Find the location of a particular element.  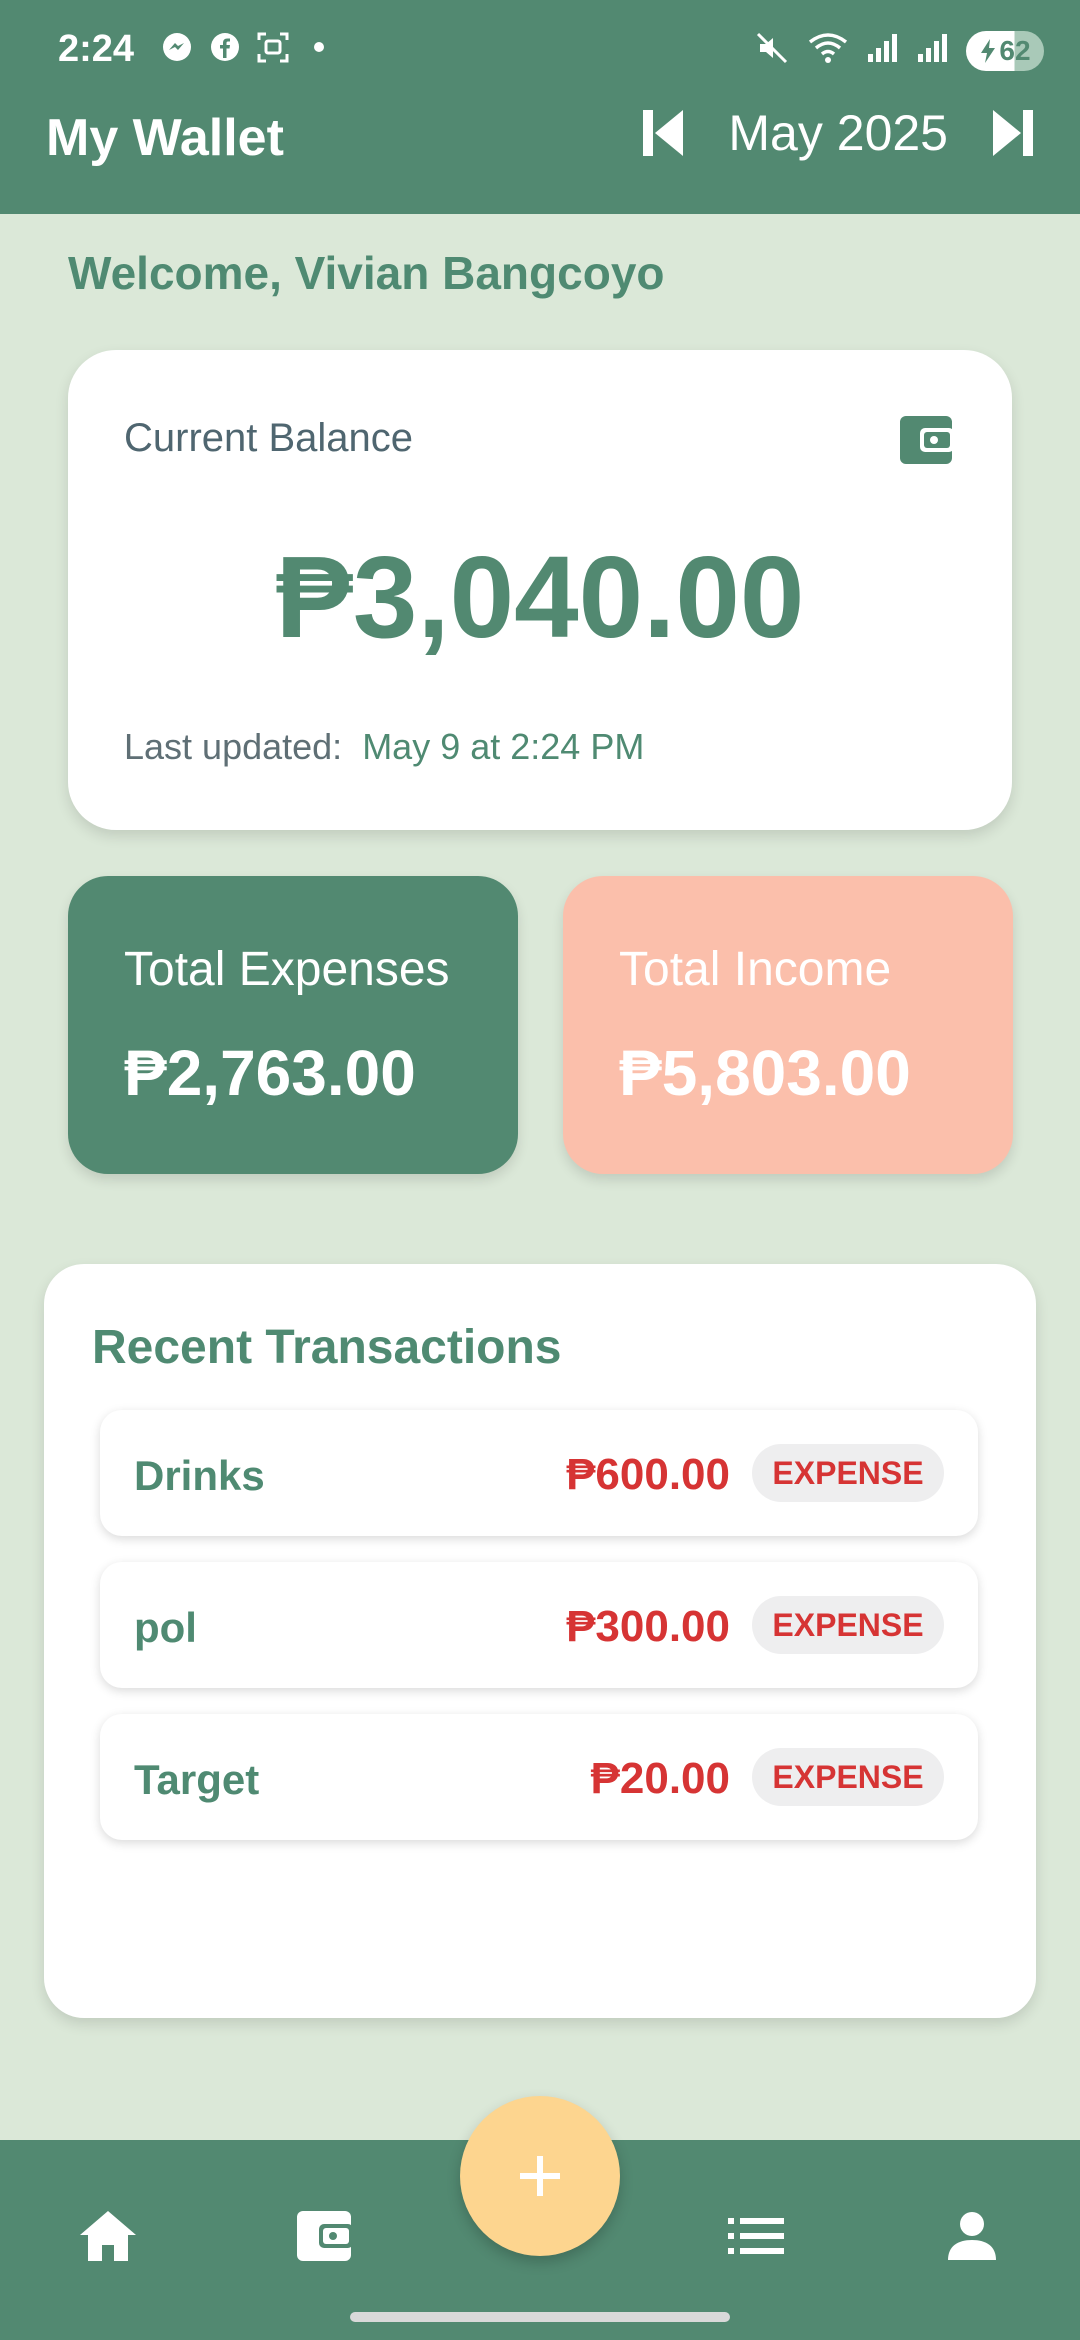

messenger-icon is located at coordinates (177, 47).